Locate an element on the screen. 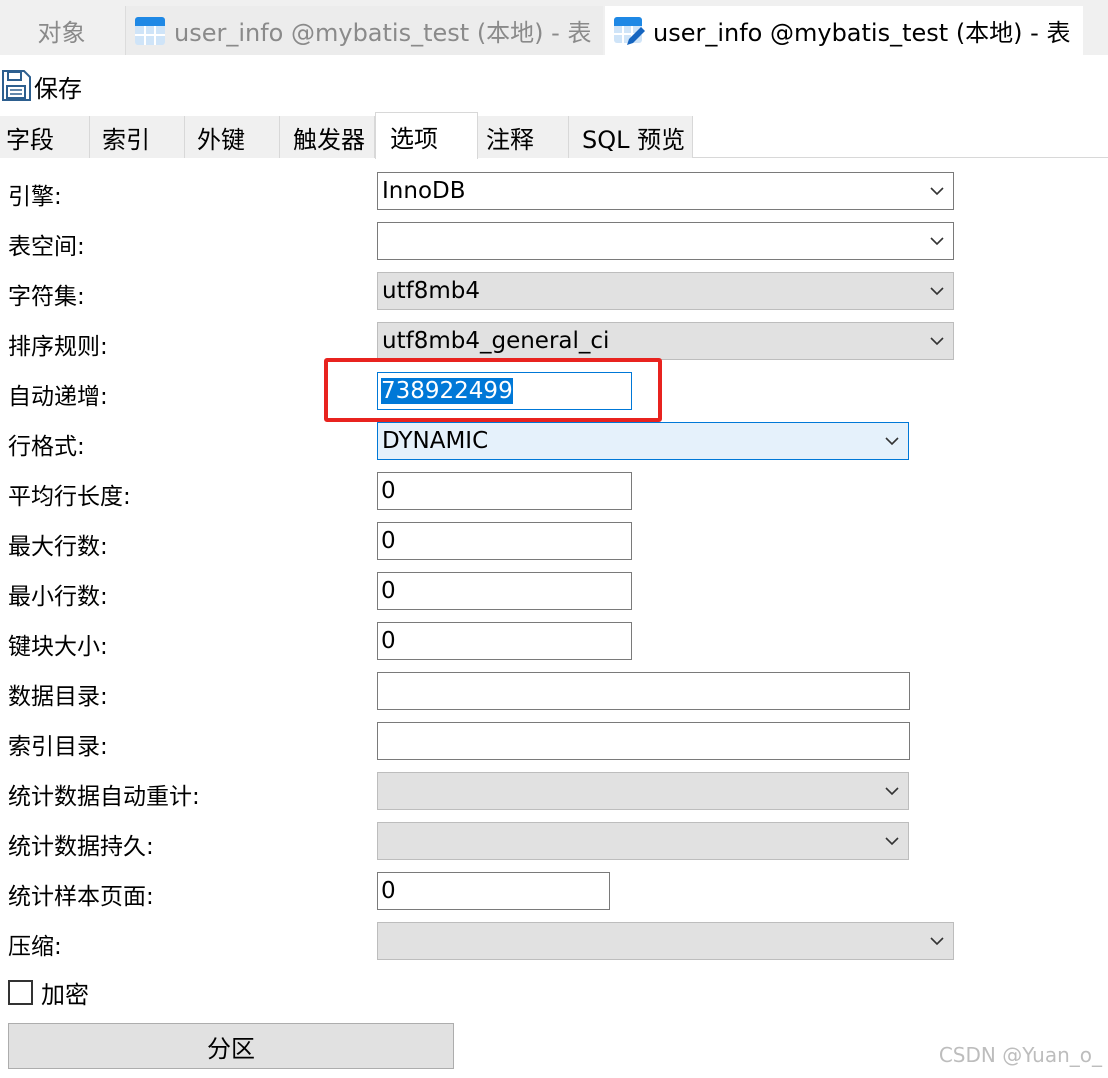  engine-label: 引擎: is located at coordinates (35, 197).